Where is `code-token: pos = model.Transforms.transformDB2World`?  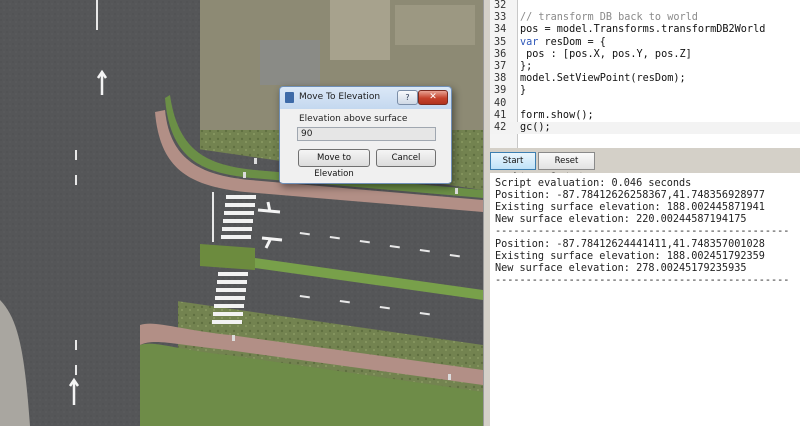
code-token: pos = model.Transforms.transformDB2World is located at coordinates (643, 30).